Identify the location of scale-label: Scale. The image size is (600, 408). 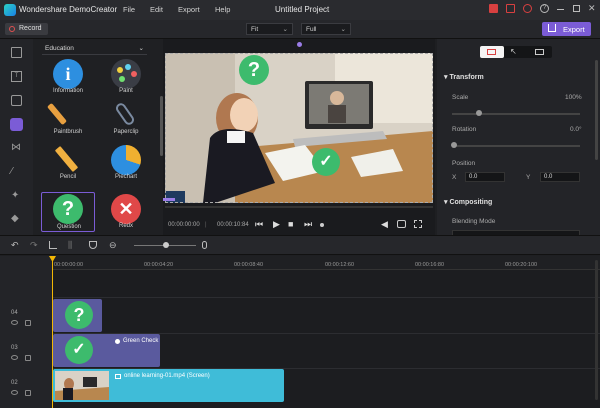
(460, 97).